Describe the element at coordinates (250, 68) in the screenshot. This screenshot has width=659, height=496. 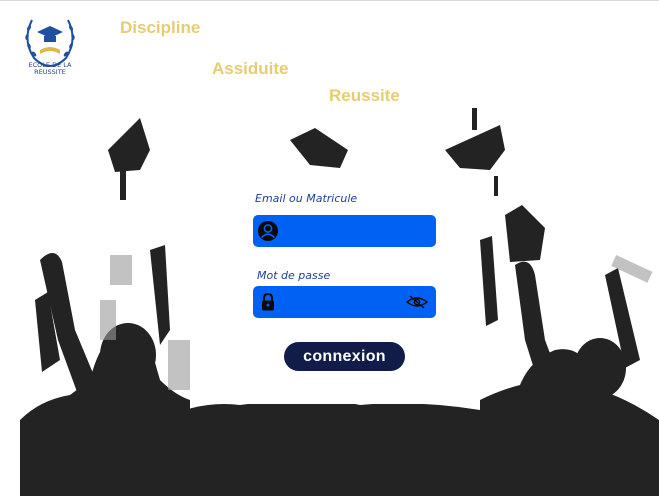
I see `motto-assiduite: Assiduite` at that location.